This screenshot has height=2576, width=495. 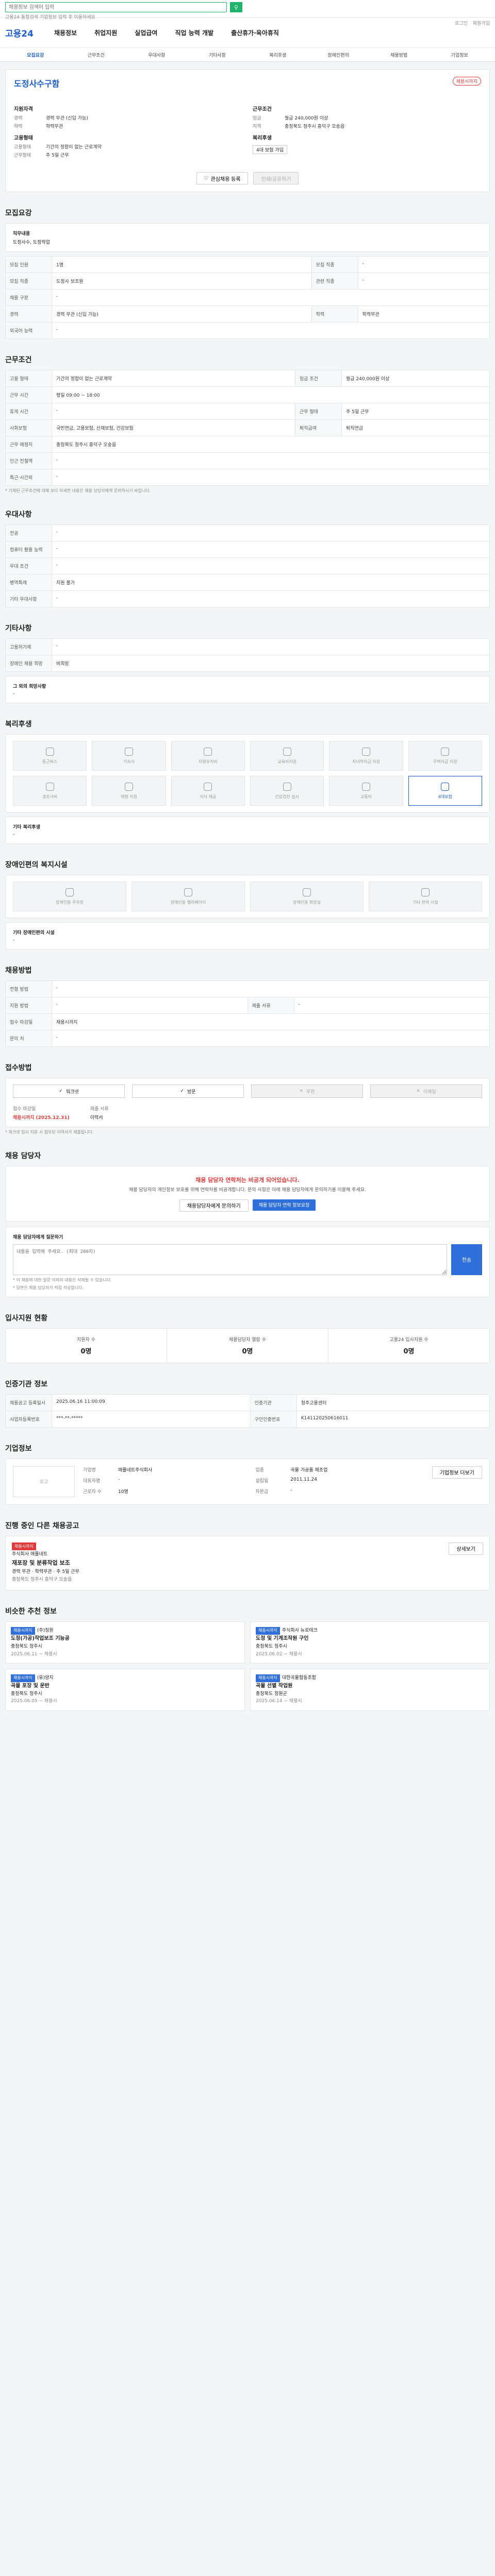 I want to click on nav-item: 실업급여, so click(x=146, y=32).